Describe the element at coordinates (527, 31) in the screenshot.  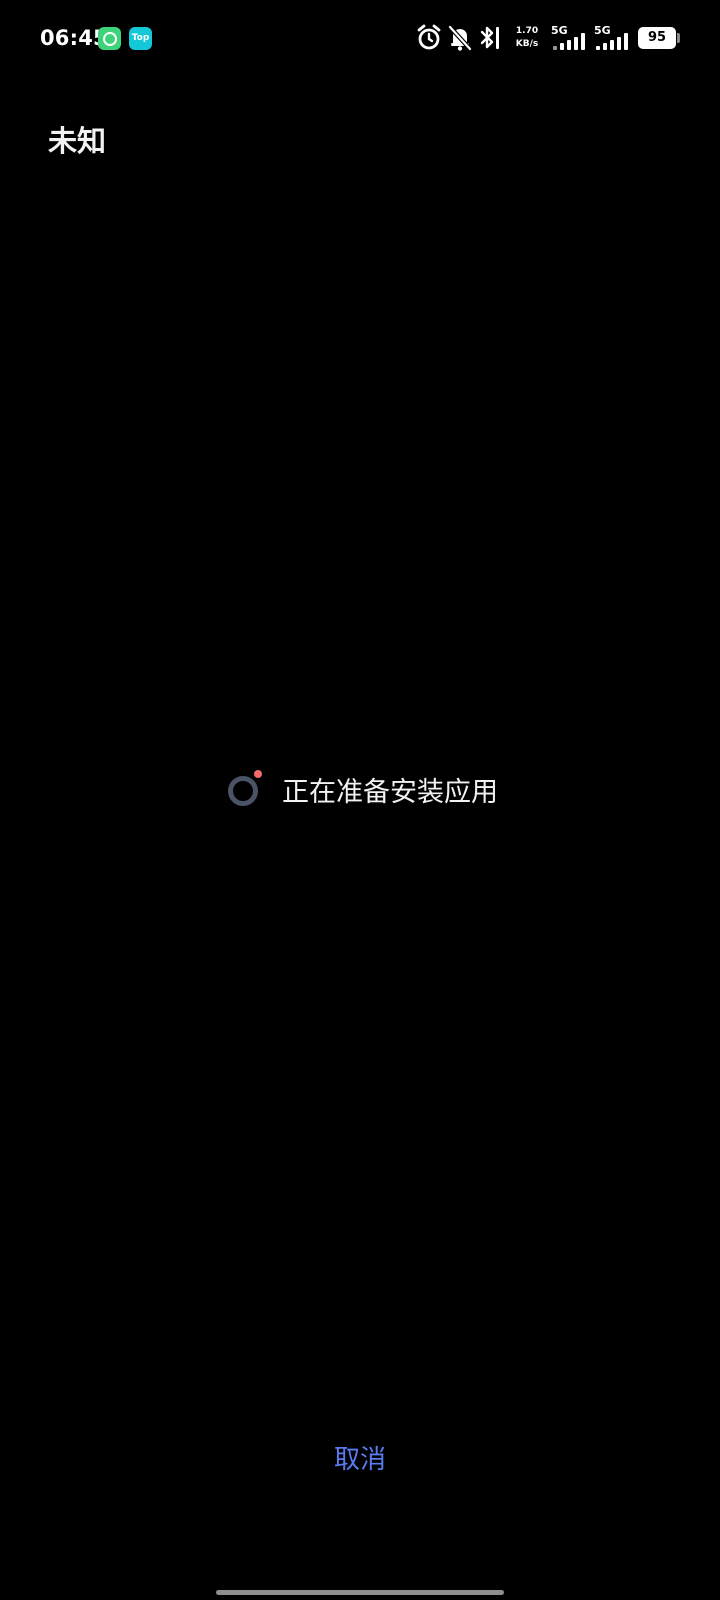
I see `network-speed-value: 1.70` at that location.